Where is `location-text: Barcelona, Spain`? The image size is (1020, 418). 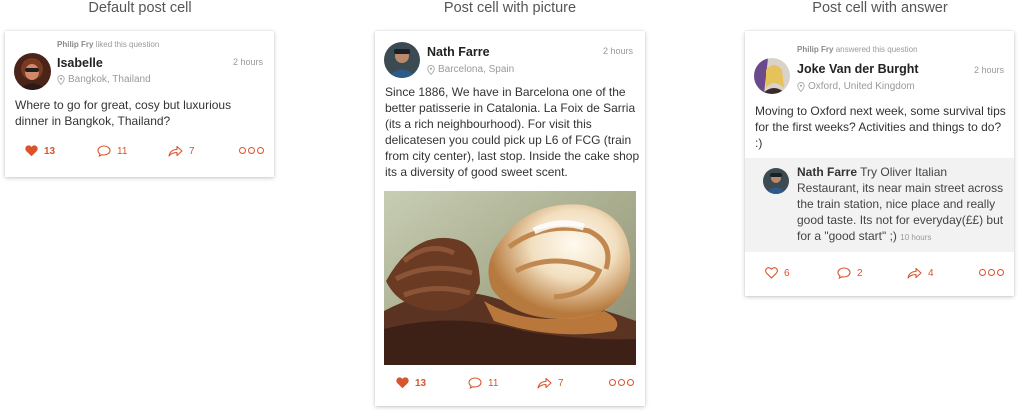 location-text: Barcelona, Spain is located at coordinates (476, 69).